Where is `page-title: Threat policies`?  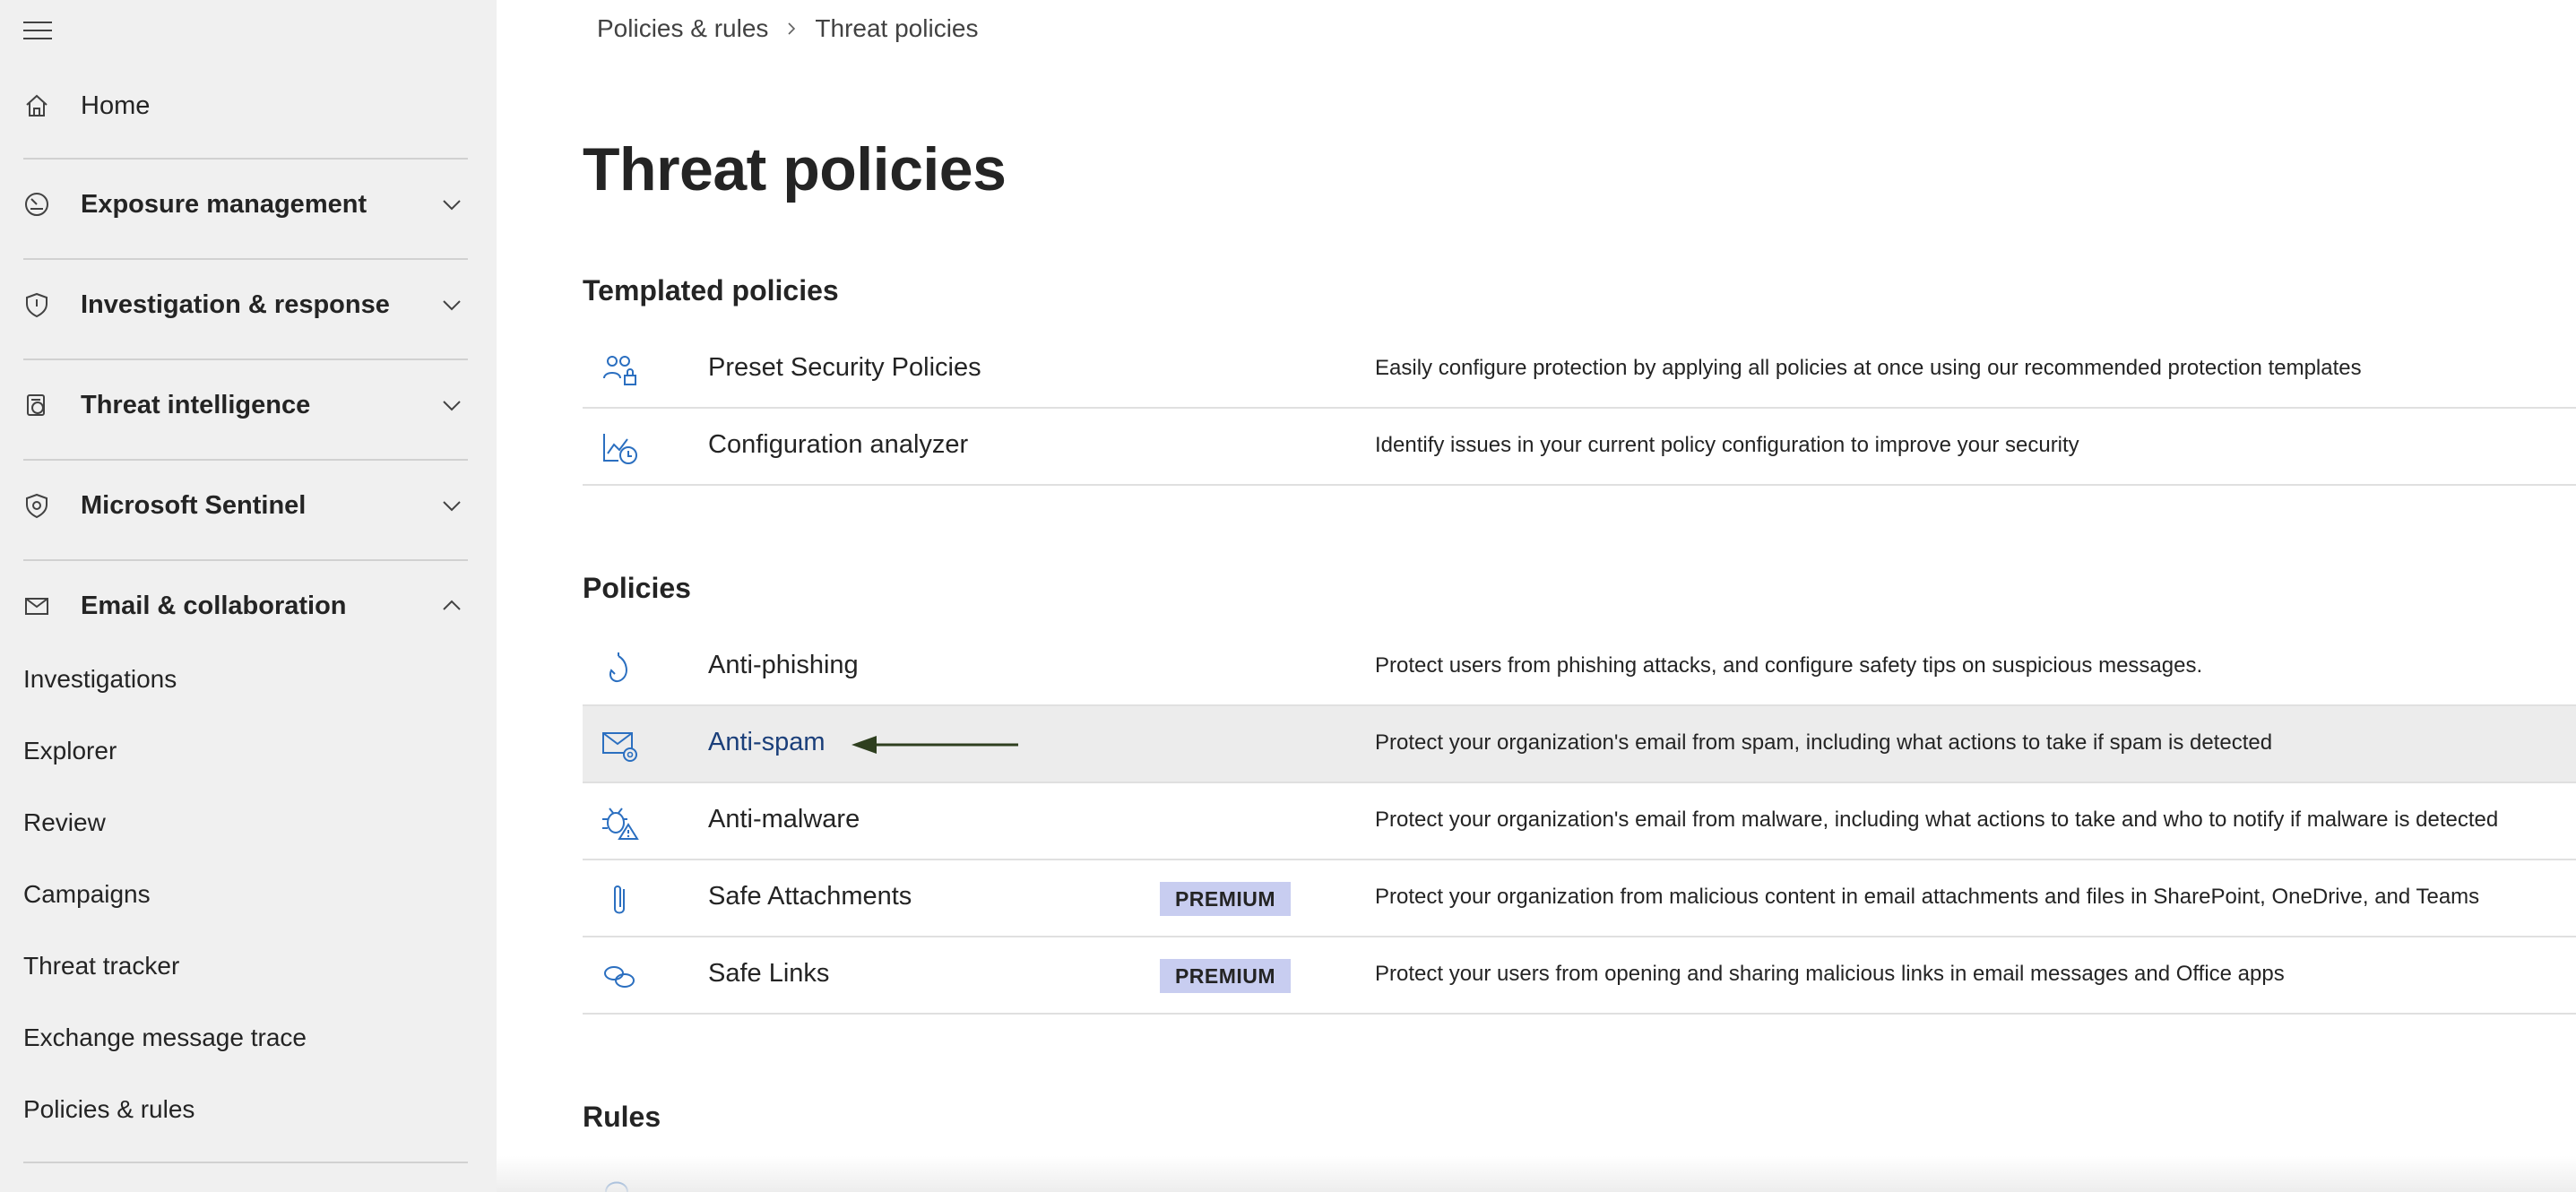
page-title: Threat policies is located at coordinates (795, 169).